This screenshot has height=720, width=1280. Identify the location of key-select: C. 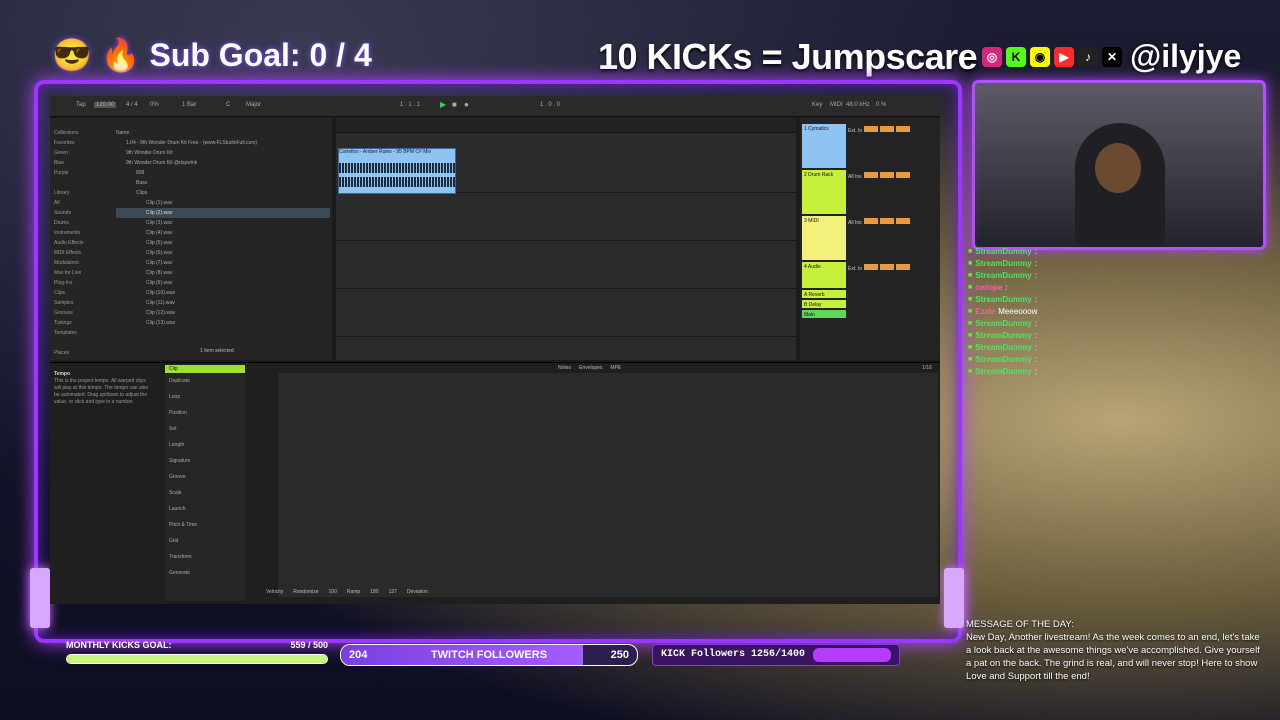
(228, 105).